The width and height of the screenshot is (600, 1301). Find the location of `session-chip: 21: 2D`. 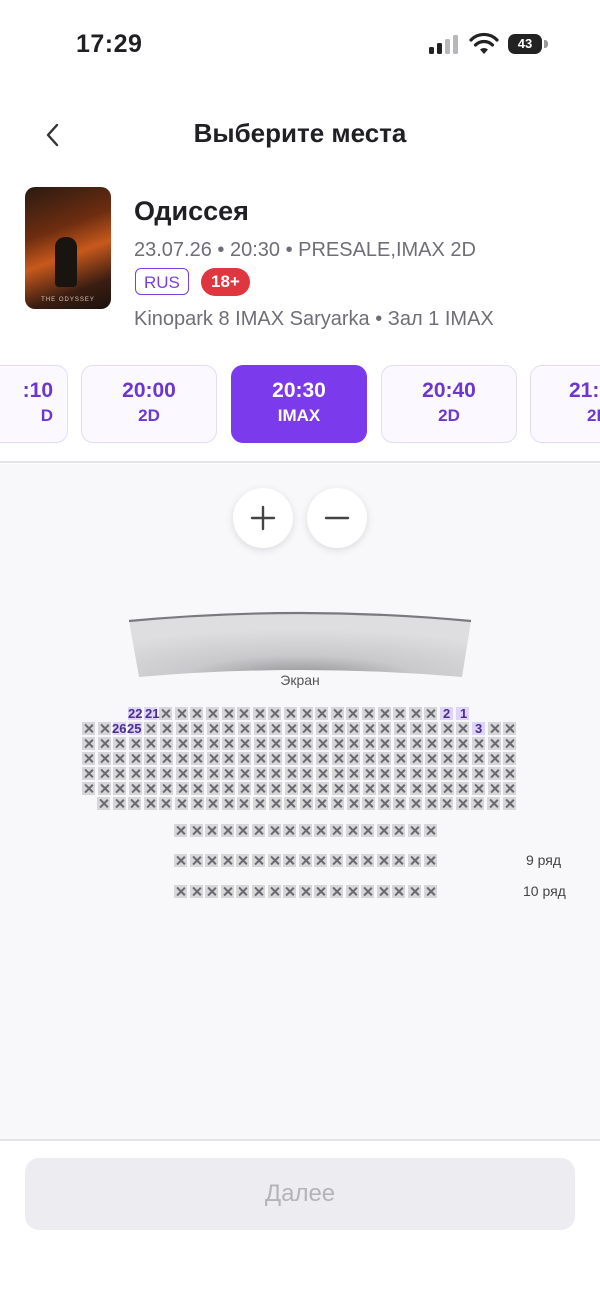

session-chip: 21: 2D is located at coordinates (565, 404).